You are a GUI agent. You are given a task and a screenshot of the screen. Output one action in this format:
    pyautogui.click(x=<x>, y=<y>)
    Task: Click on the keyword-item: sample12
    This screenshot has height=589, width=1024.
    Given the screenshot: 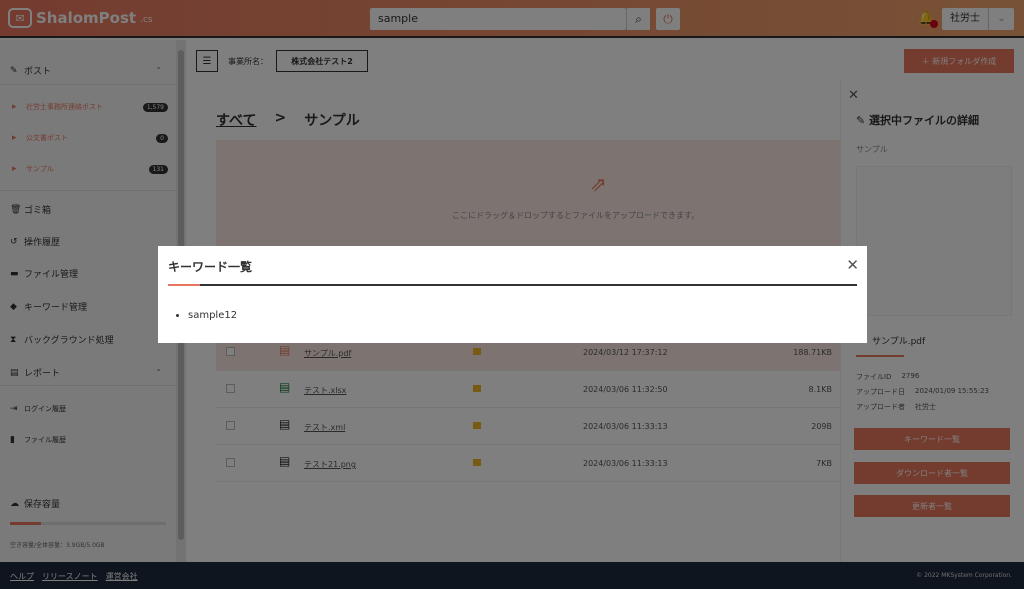 What is the action you would take?
    pyautogui.click(x=212, y=315)
    